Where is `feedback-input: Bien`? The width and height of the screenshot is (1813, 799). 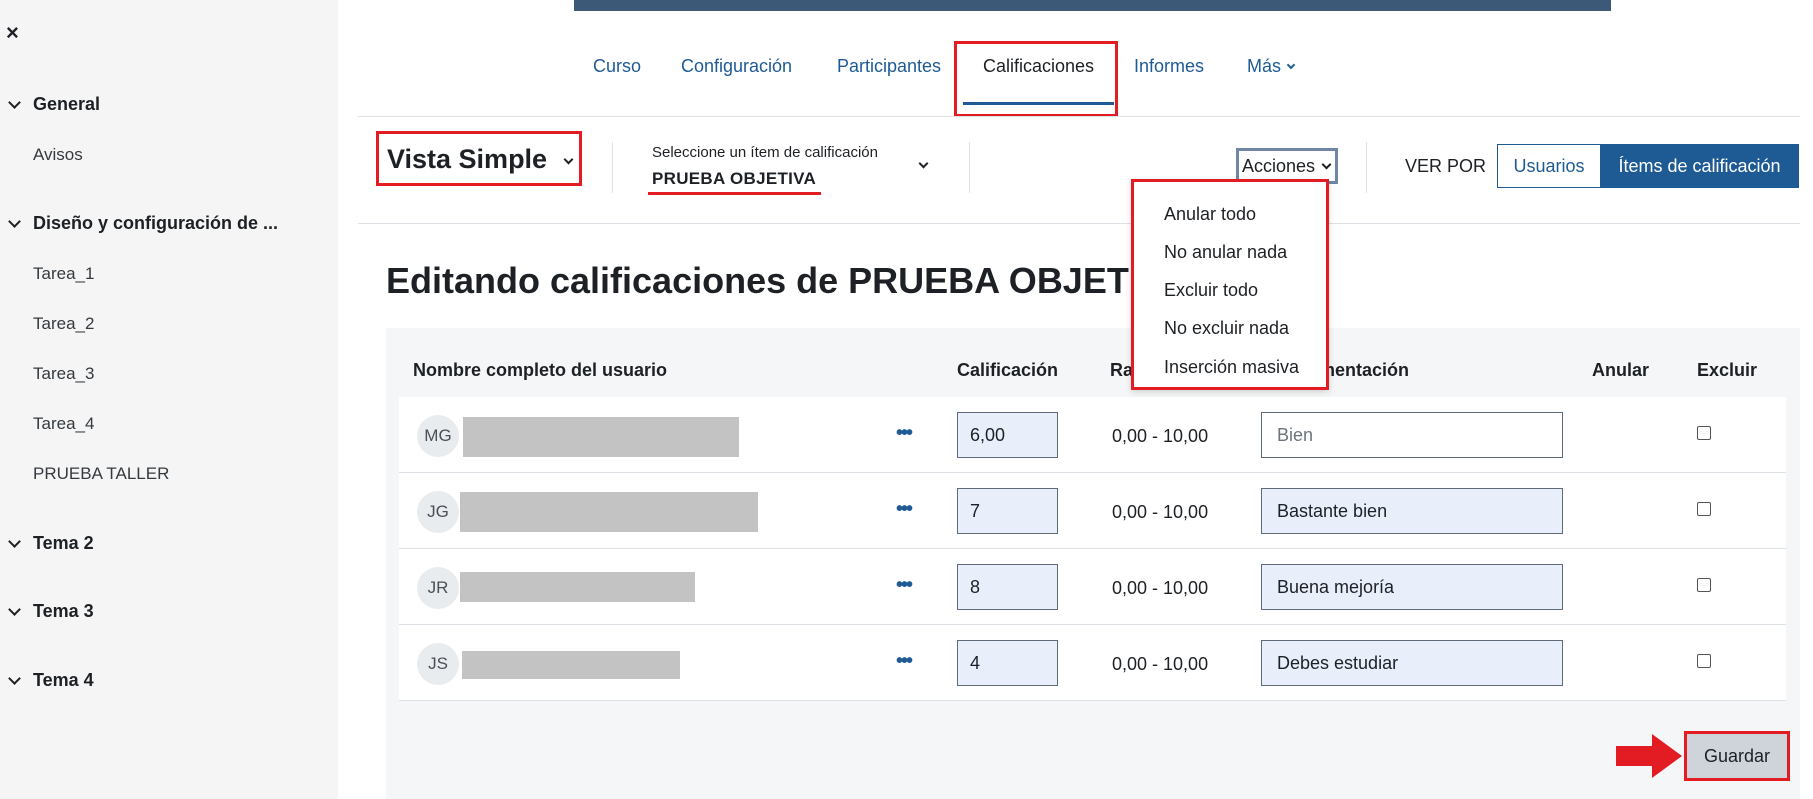
feedback-input: Bien is located at coordinates (1412, 435).